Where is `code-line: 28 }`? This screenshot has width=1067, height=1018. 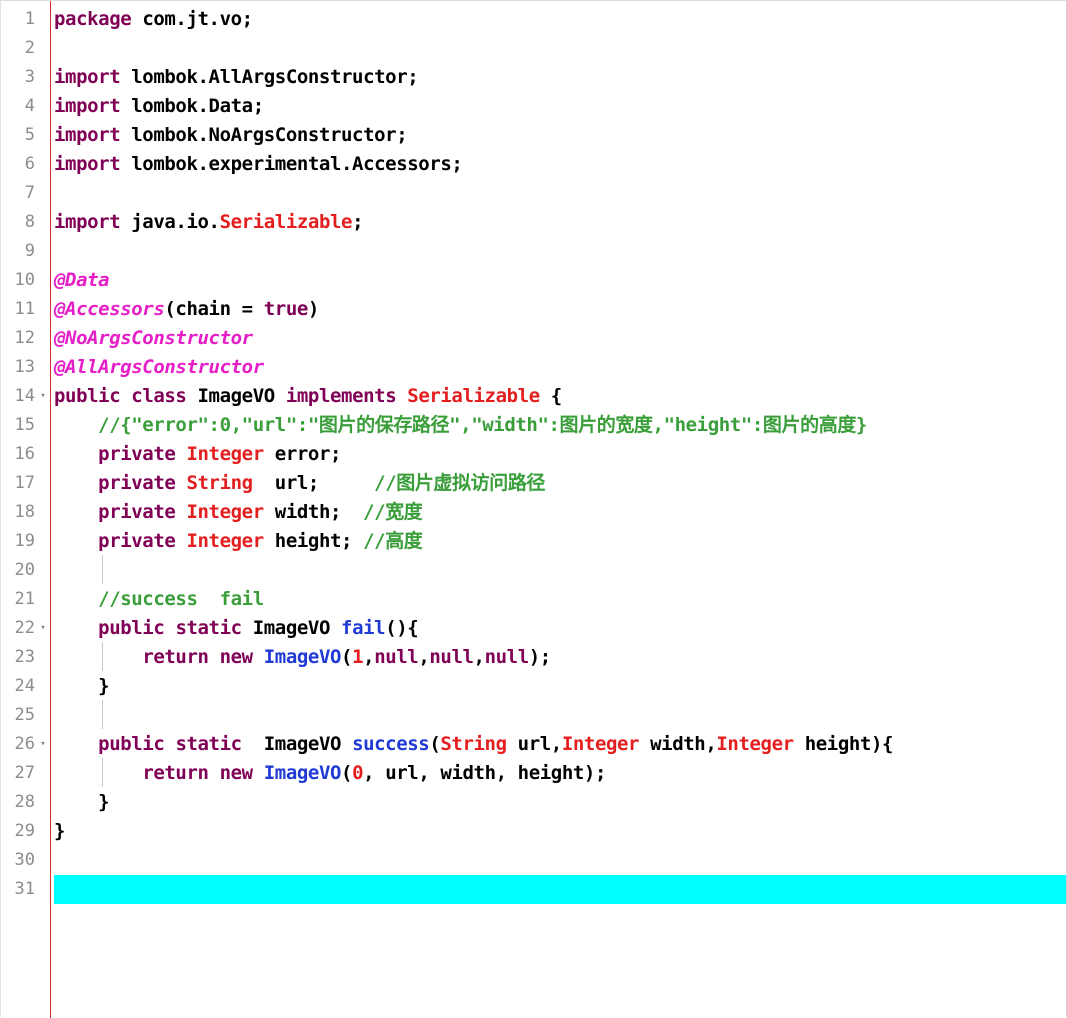
code-line: 28 } is located at coordinates (534, 802).